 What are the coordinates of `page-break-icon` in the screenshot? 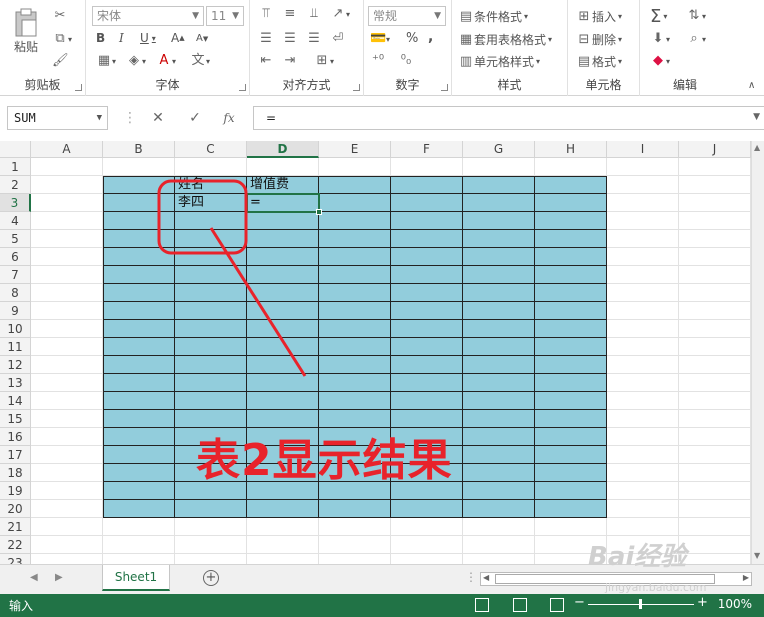 It's located at (557, 605).